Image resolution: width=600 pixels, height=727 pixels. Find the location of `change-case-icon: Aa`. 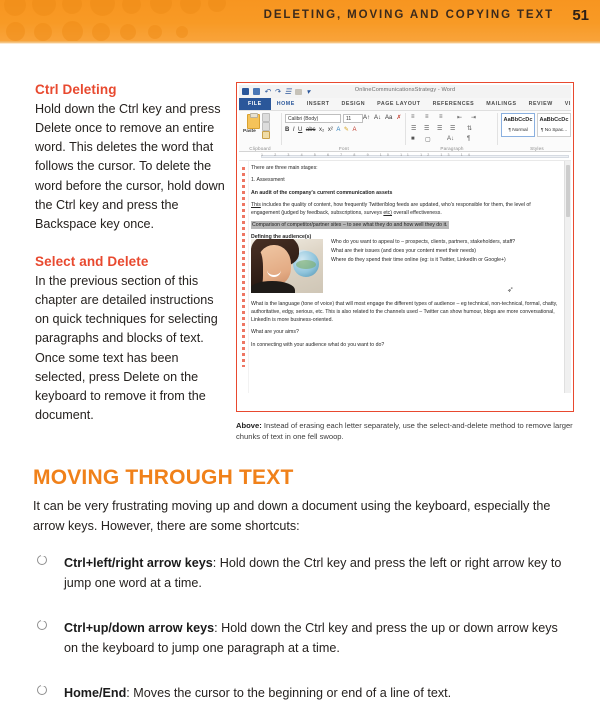

change-case-icon: Aa is located at coordinates (388, 118).